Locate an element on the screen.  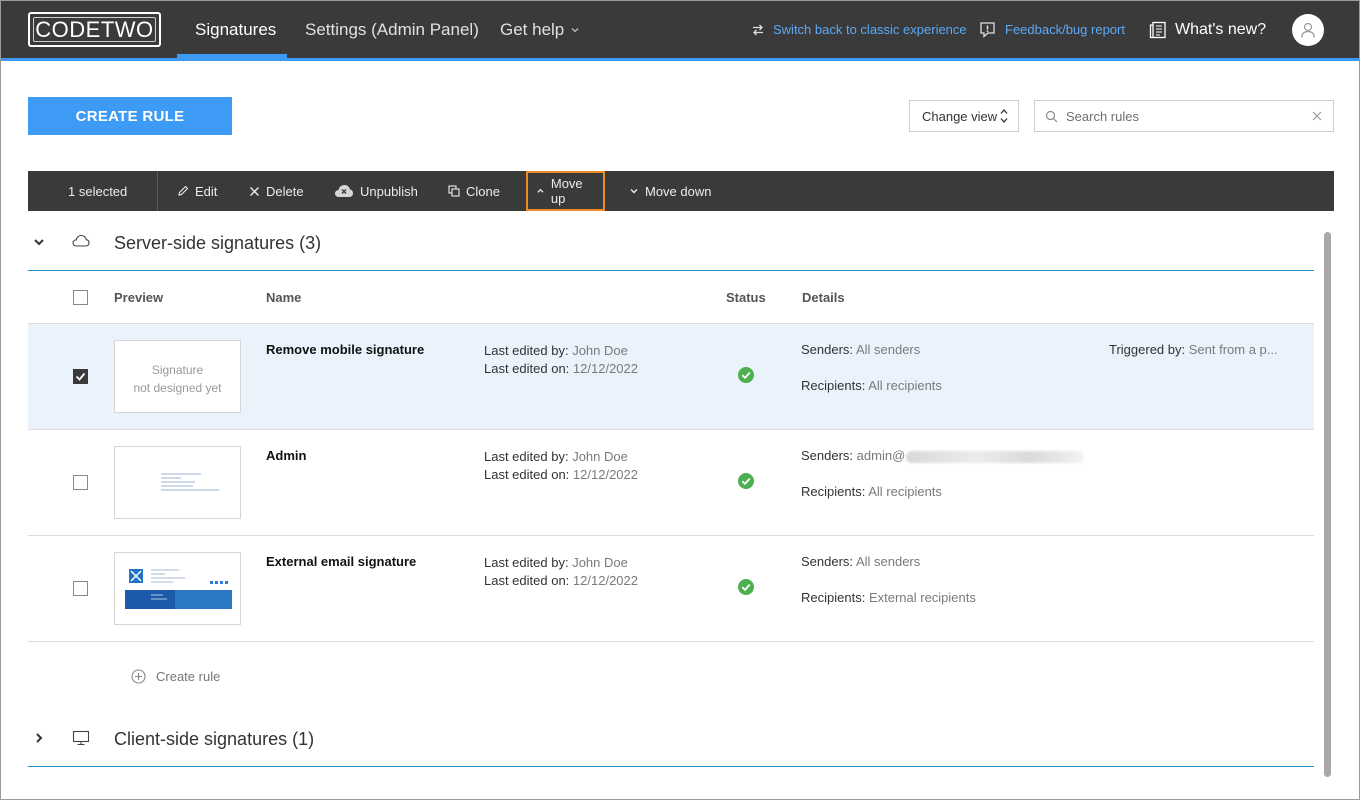
cloud-off-icon is located at coordinates (344, 191).